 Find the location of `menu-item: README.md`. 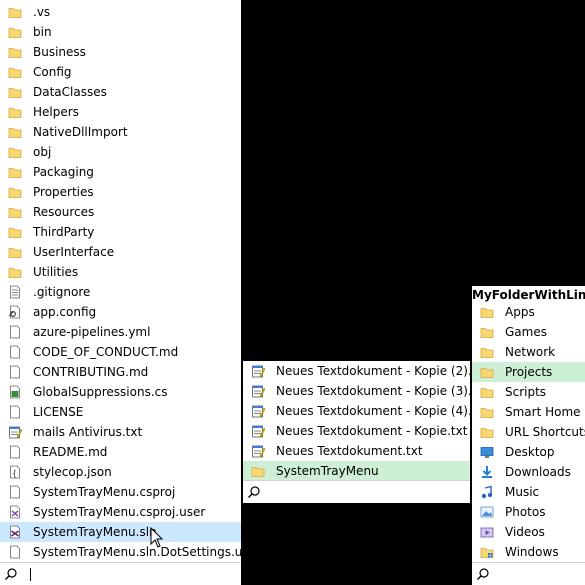

menu-item: README.md is located at coordinates (120, 452).